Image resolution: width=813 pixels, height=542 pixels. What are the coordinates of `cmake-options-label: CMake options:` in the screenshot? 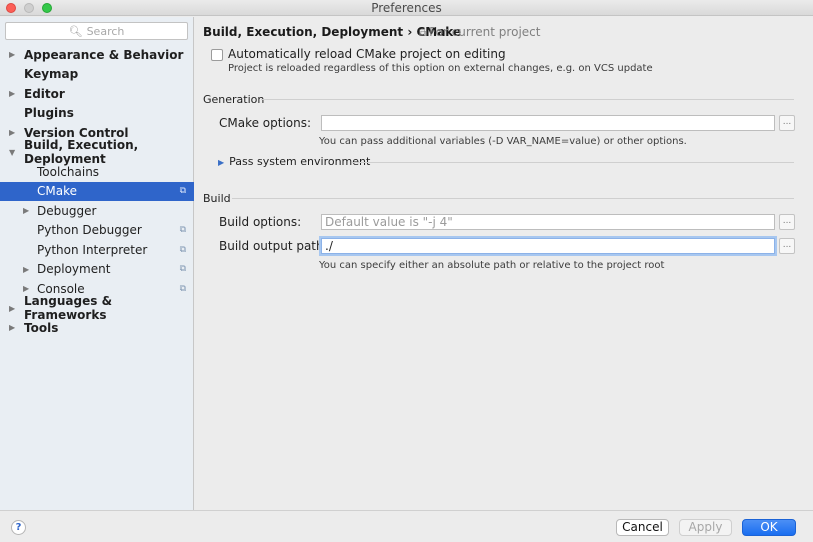 It's located at (265, 123).